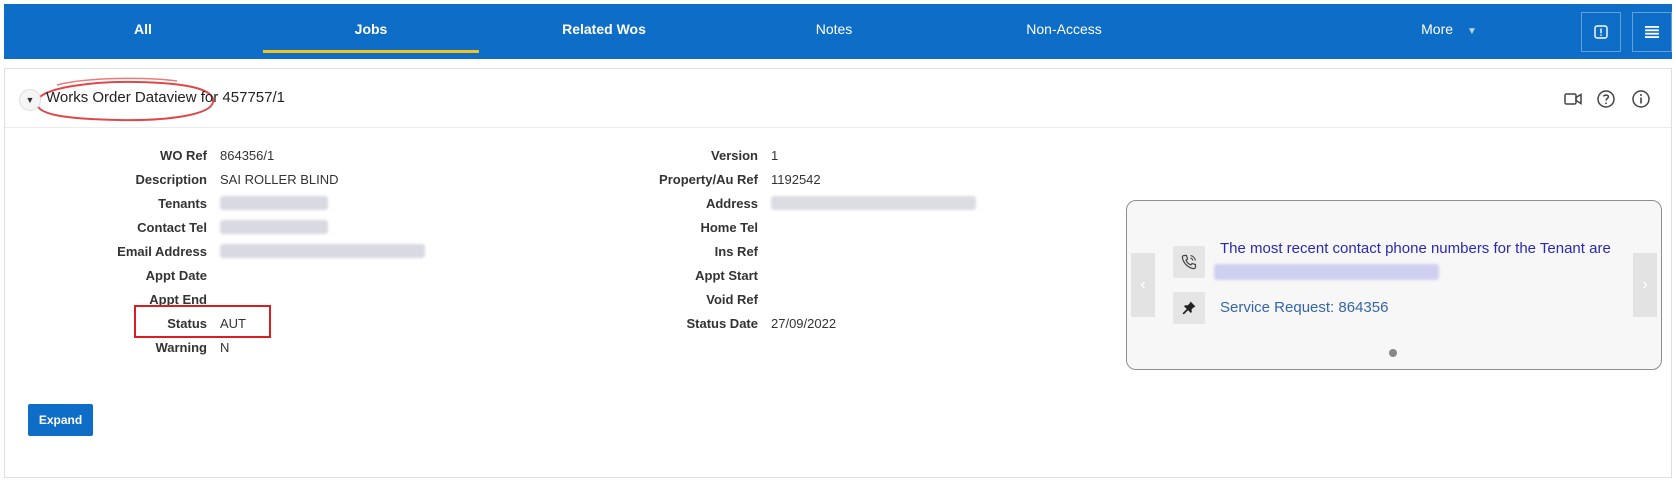 The width and height of the screenshot is (1676, 482). What do you see at coordinates (1326, 272) in the screenshot?
I see `redacted-phone-numbers` at bounding box center [1326, 272].